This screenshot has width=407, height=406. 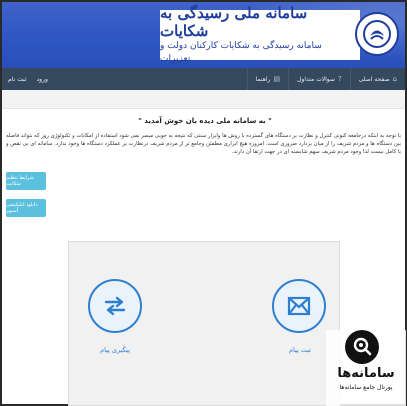 I want to click on nav-item-home: ⌂ صفحه اصلی, so click(x=377, y=79).